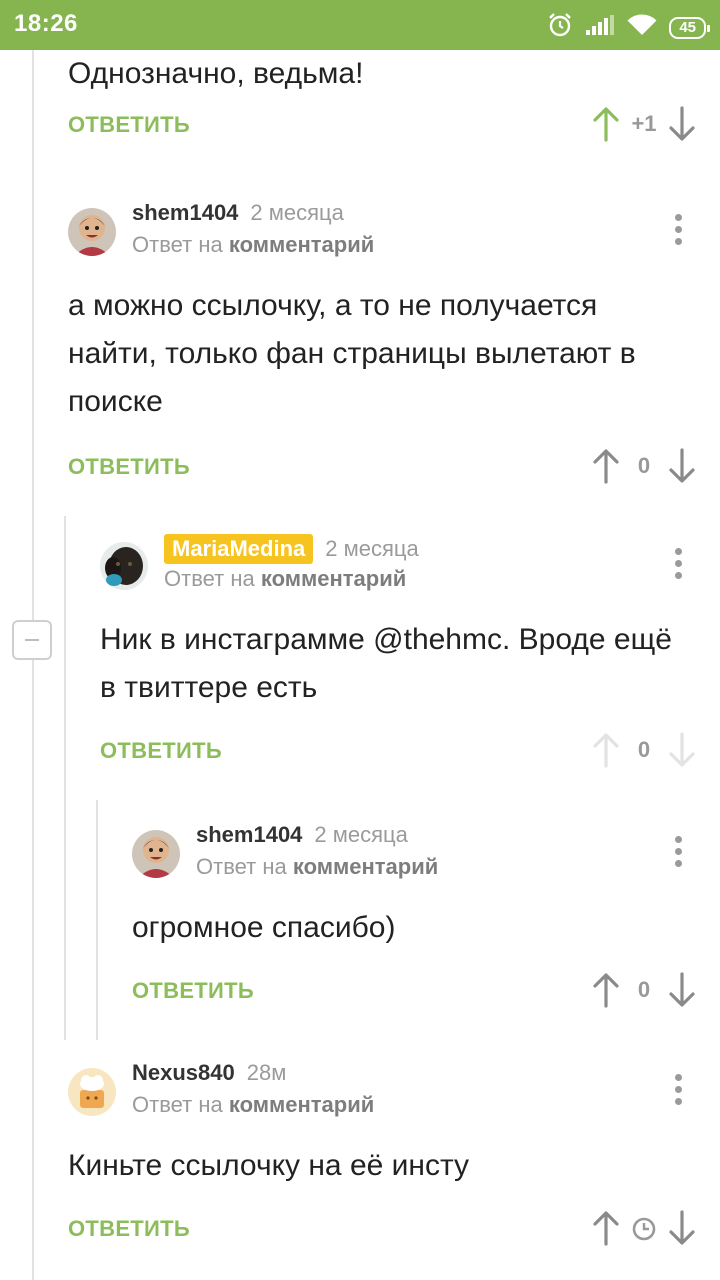 The image size is (720, 1280). I want to click on comment-text: Однозначно, ведьма!, so click(216, 73).